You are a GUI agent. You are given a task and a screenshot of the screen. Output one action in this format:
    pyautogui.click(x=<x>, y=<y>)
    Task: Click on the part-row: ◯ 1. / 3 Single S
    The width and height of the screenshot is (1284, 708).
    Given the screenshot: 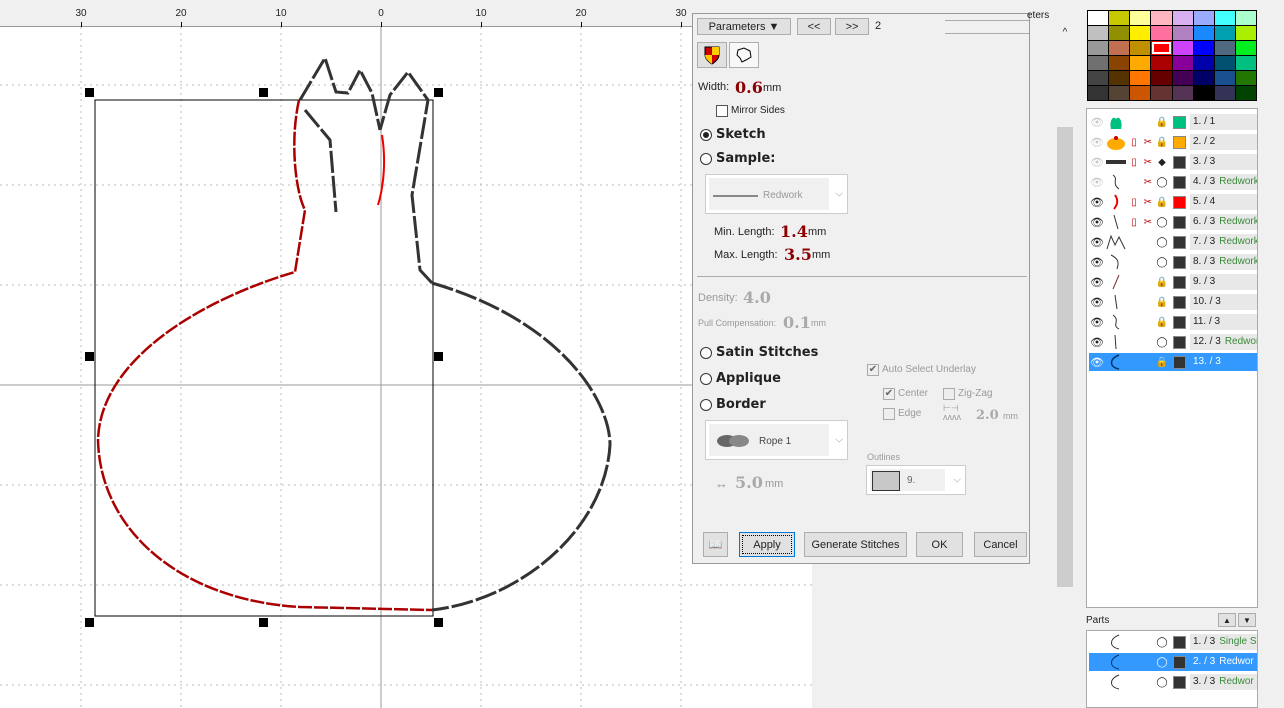 What is the action you would take?
    pyautogui.click(x=1173, y=642)
    